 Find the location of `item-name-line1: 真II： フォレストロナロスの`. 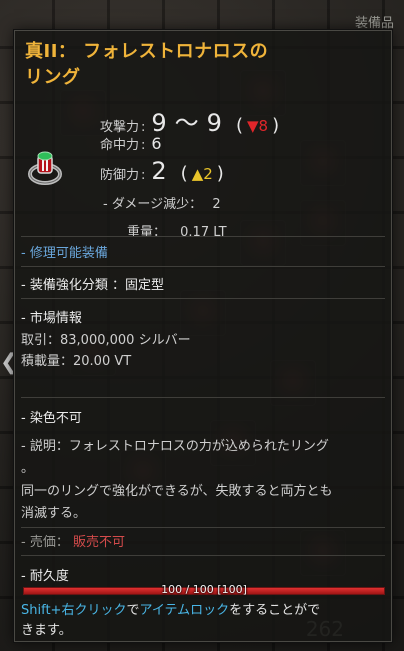

item-name-line1: 真II： フォレストロナロスの is located at coordinates (147, 51).